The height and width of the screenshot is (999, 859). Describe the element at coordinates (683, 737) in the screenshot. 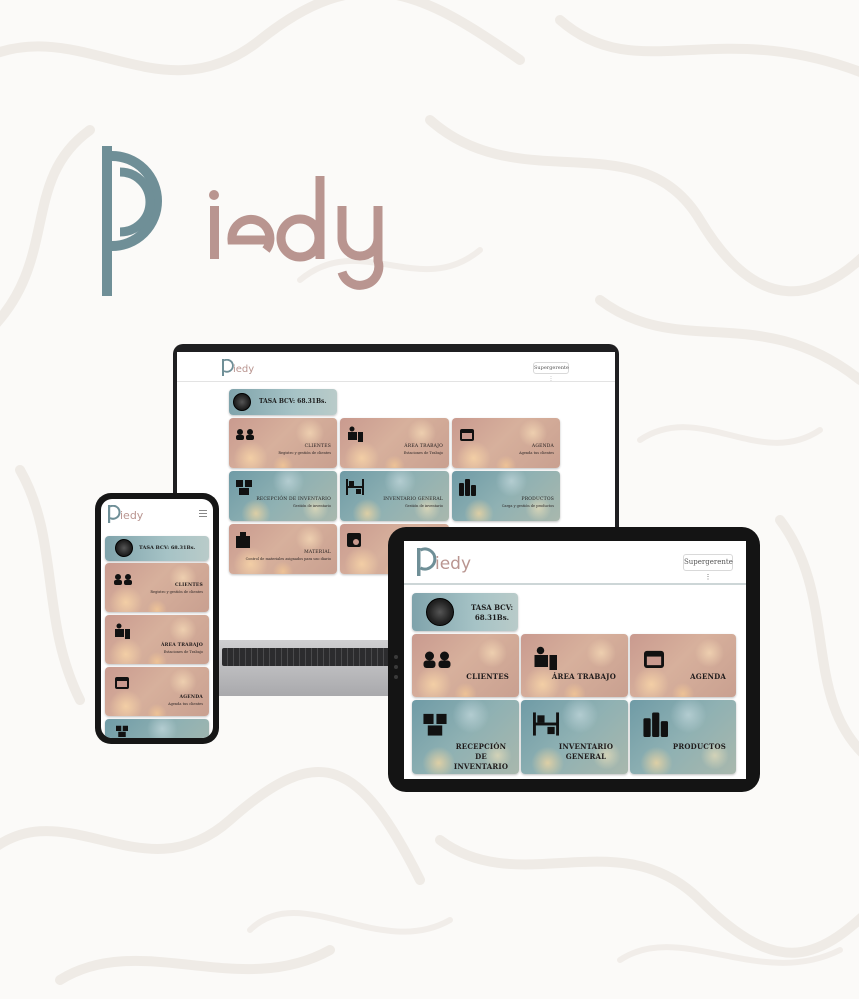

I see `tile-productos: PRODUCTOS` at that location.